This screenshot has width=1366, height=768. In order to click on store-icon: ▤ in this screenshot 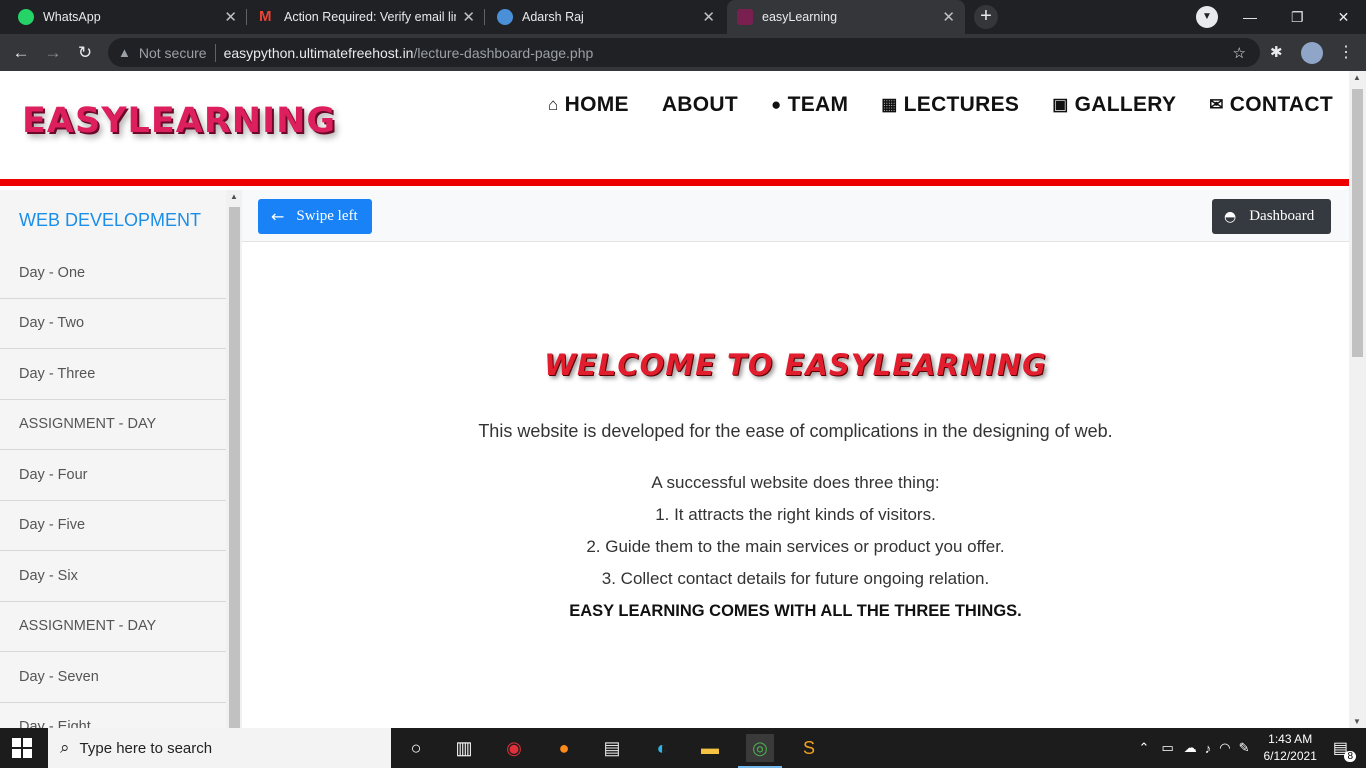, I will do `click(612, 748)`.